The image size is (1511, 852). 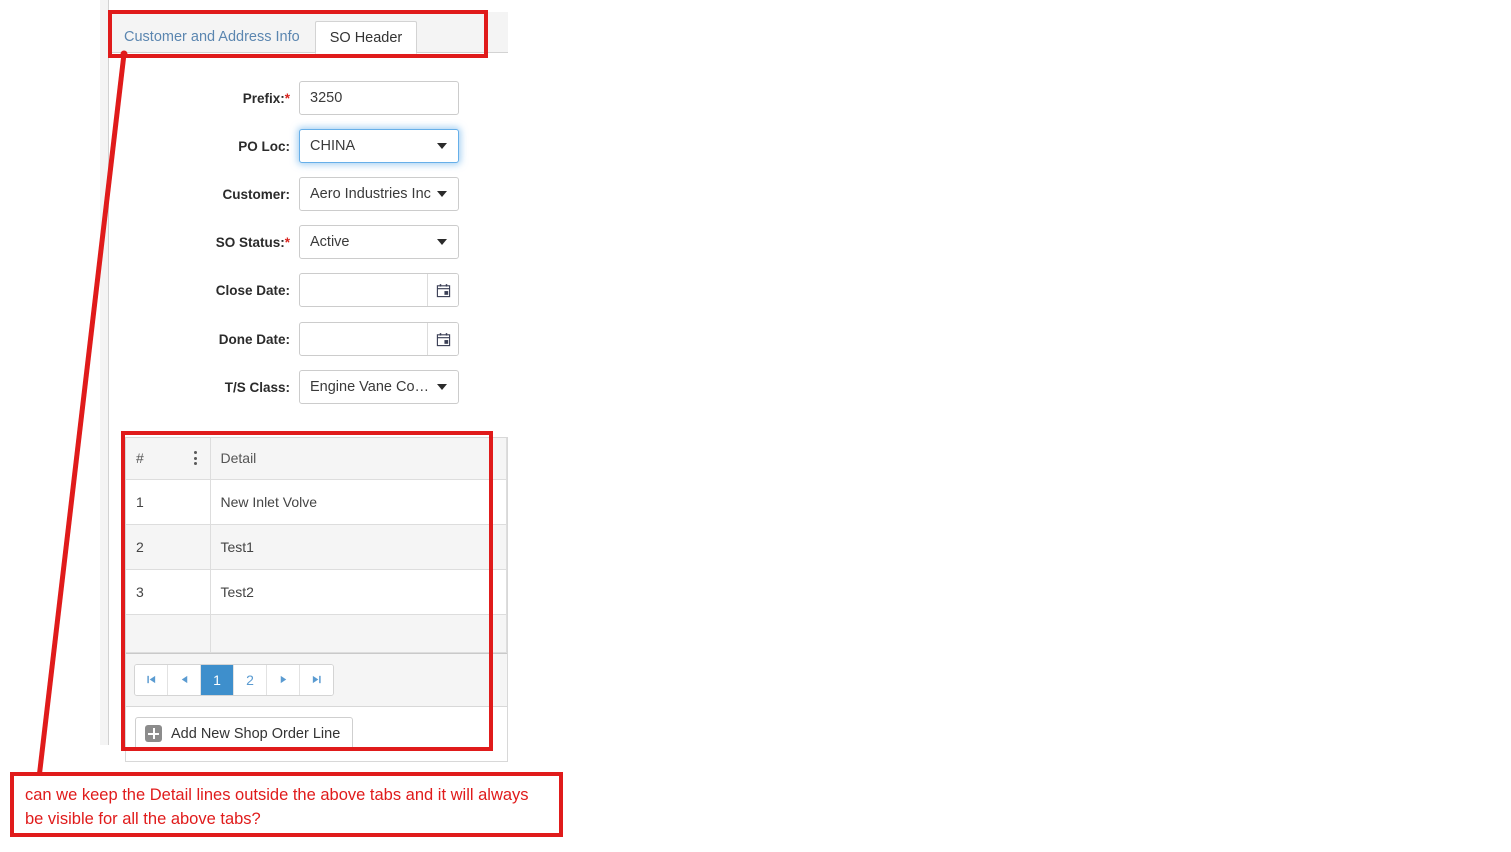 I want to click on table-head: # Detail, so click(x=316, y=459).